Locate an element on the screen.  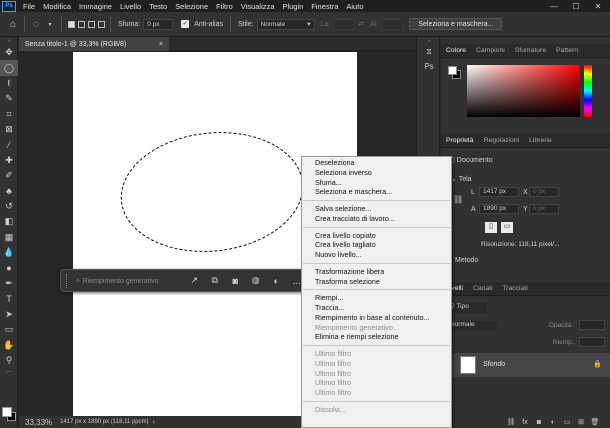
menu-testo: Testo is located at coordinates (158, 6).